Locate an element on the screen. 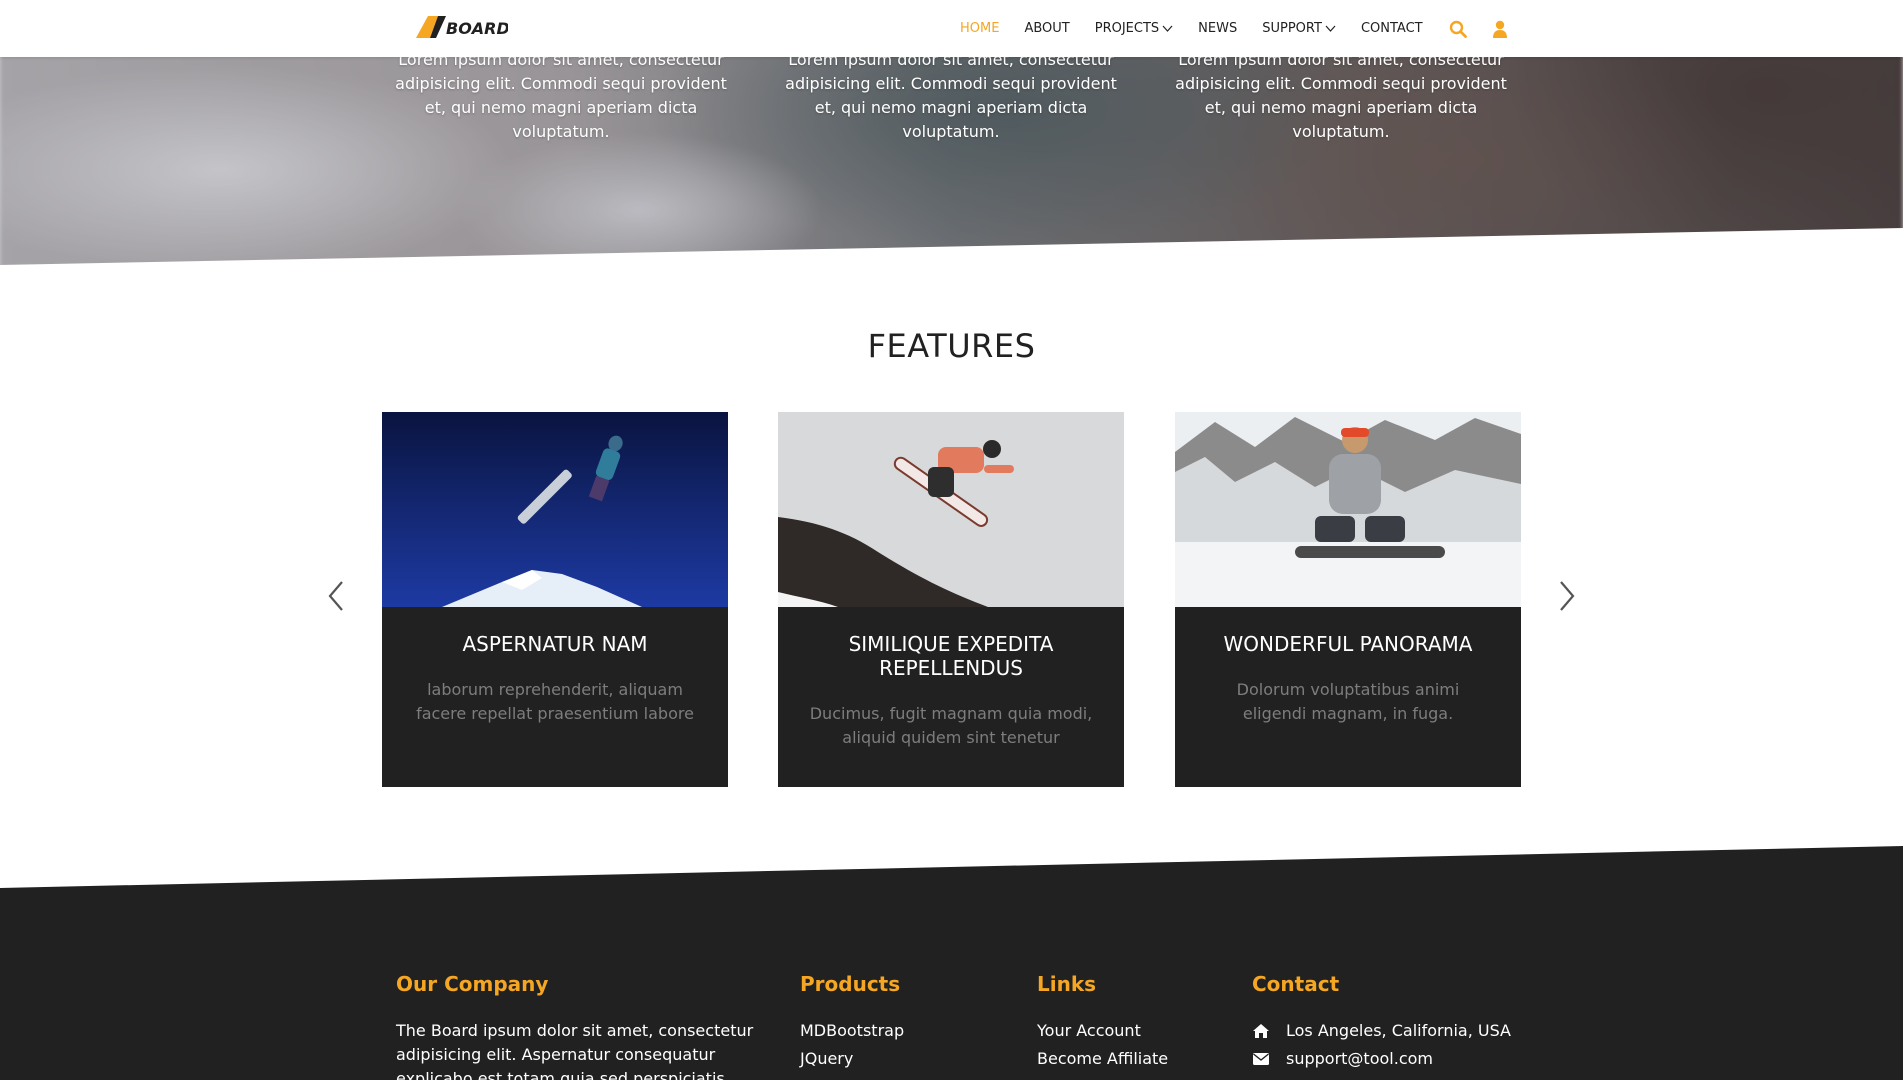 Image resolution: width=1903 pixels, height=1080 pixels. card-image-snowboarder-sitting is located at coordinates (1348, 509).